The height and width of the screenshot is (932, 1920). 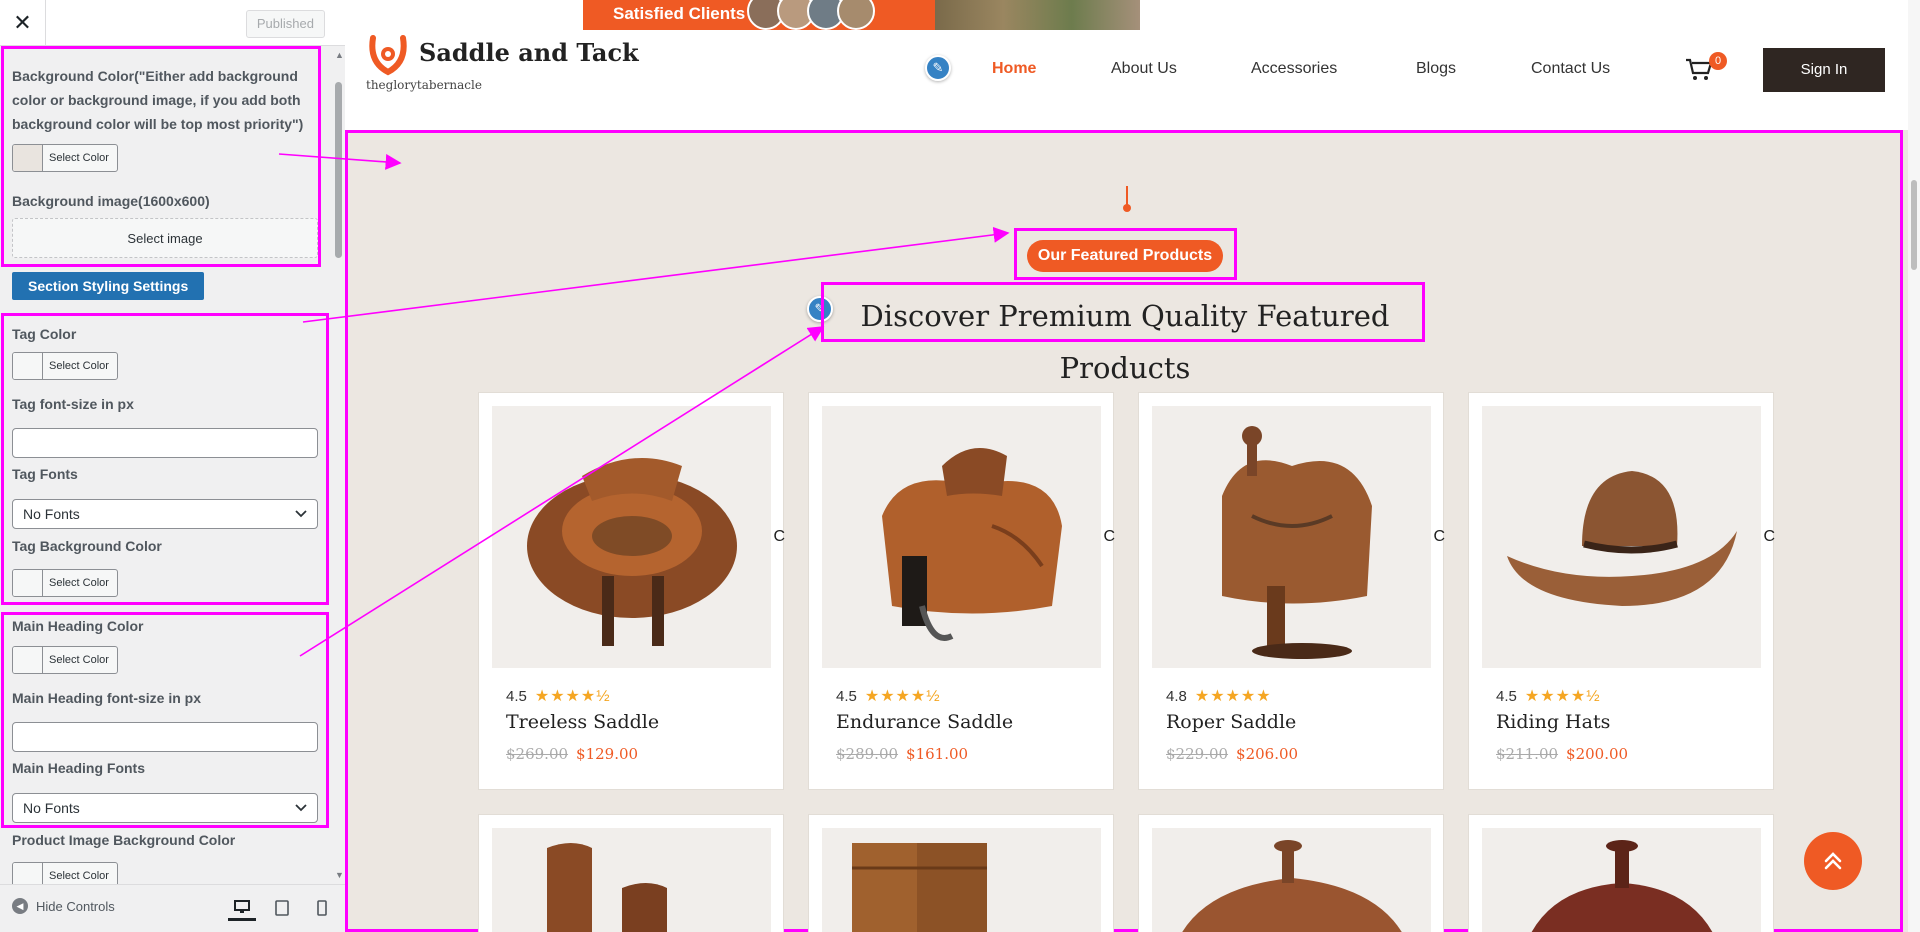 I want to click on cart-count-badge: 0, so click(x=1718, y=61).